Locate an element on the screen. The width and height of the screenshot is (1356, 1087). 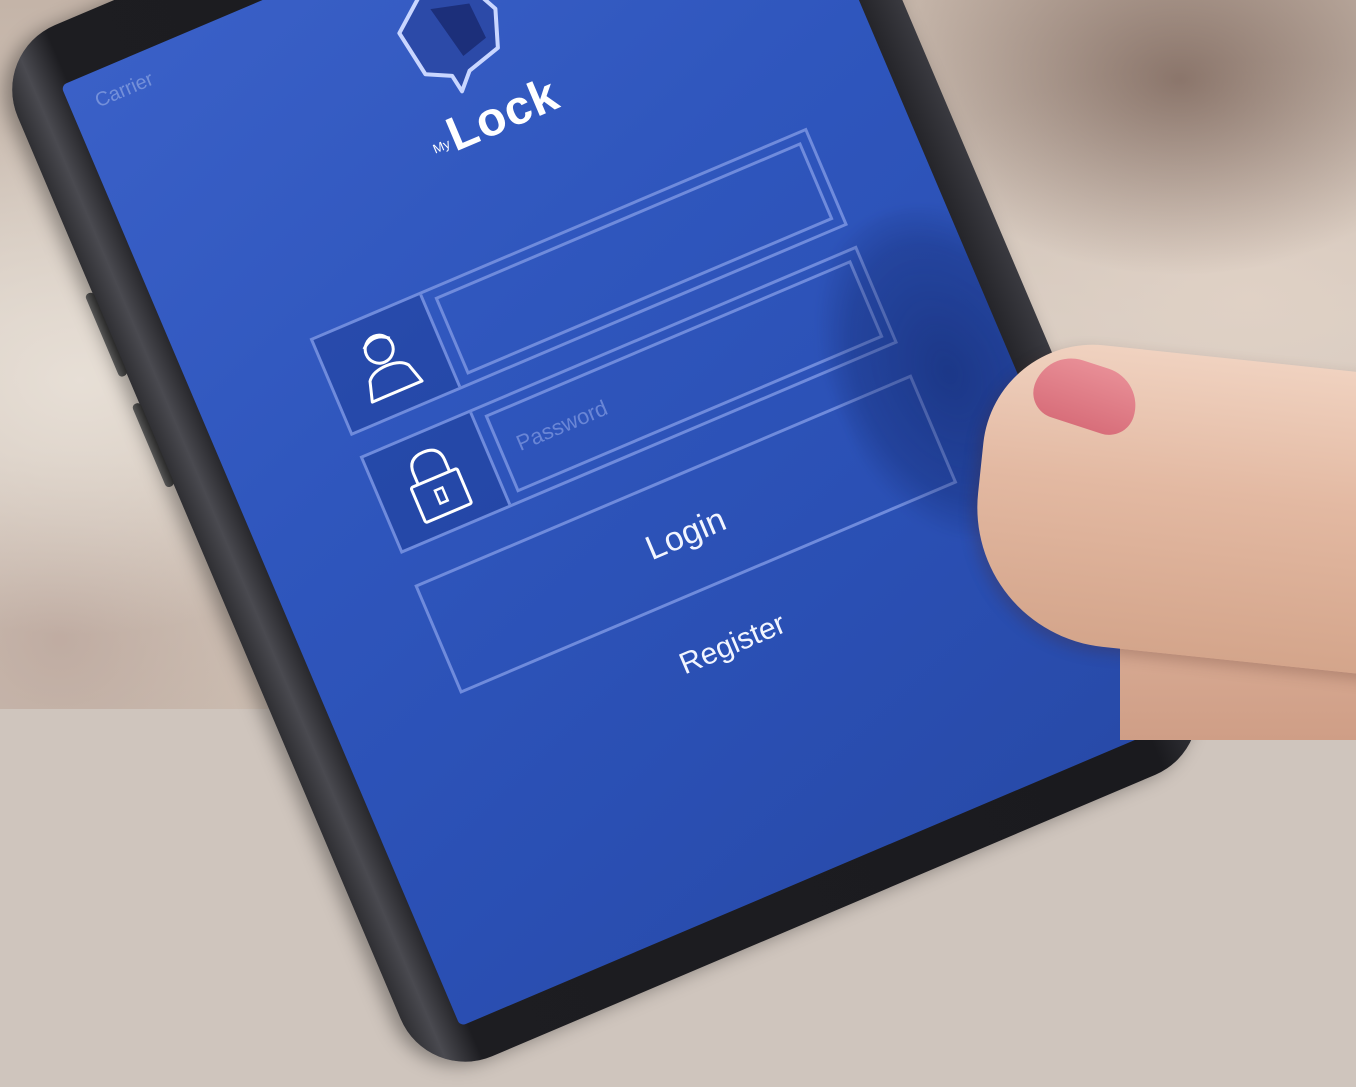
password-icon-box is located at coordinates (437, 481).